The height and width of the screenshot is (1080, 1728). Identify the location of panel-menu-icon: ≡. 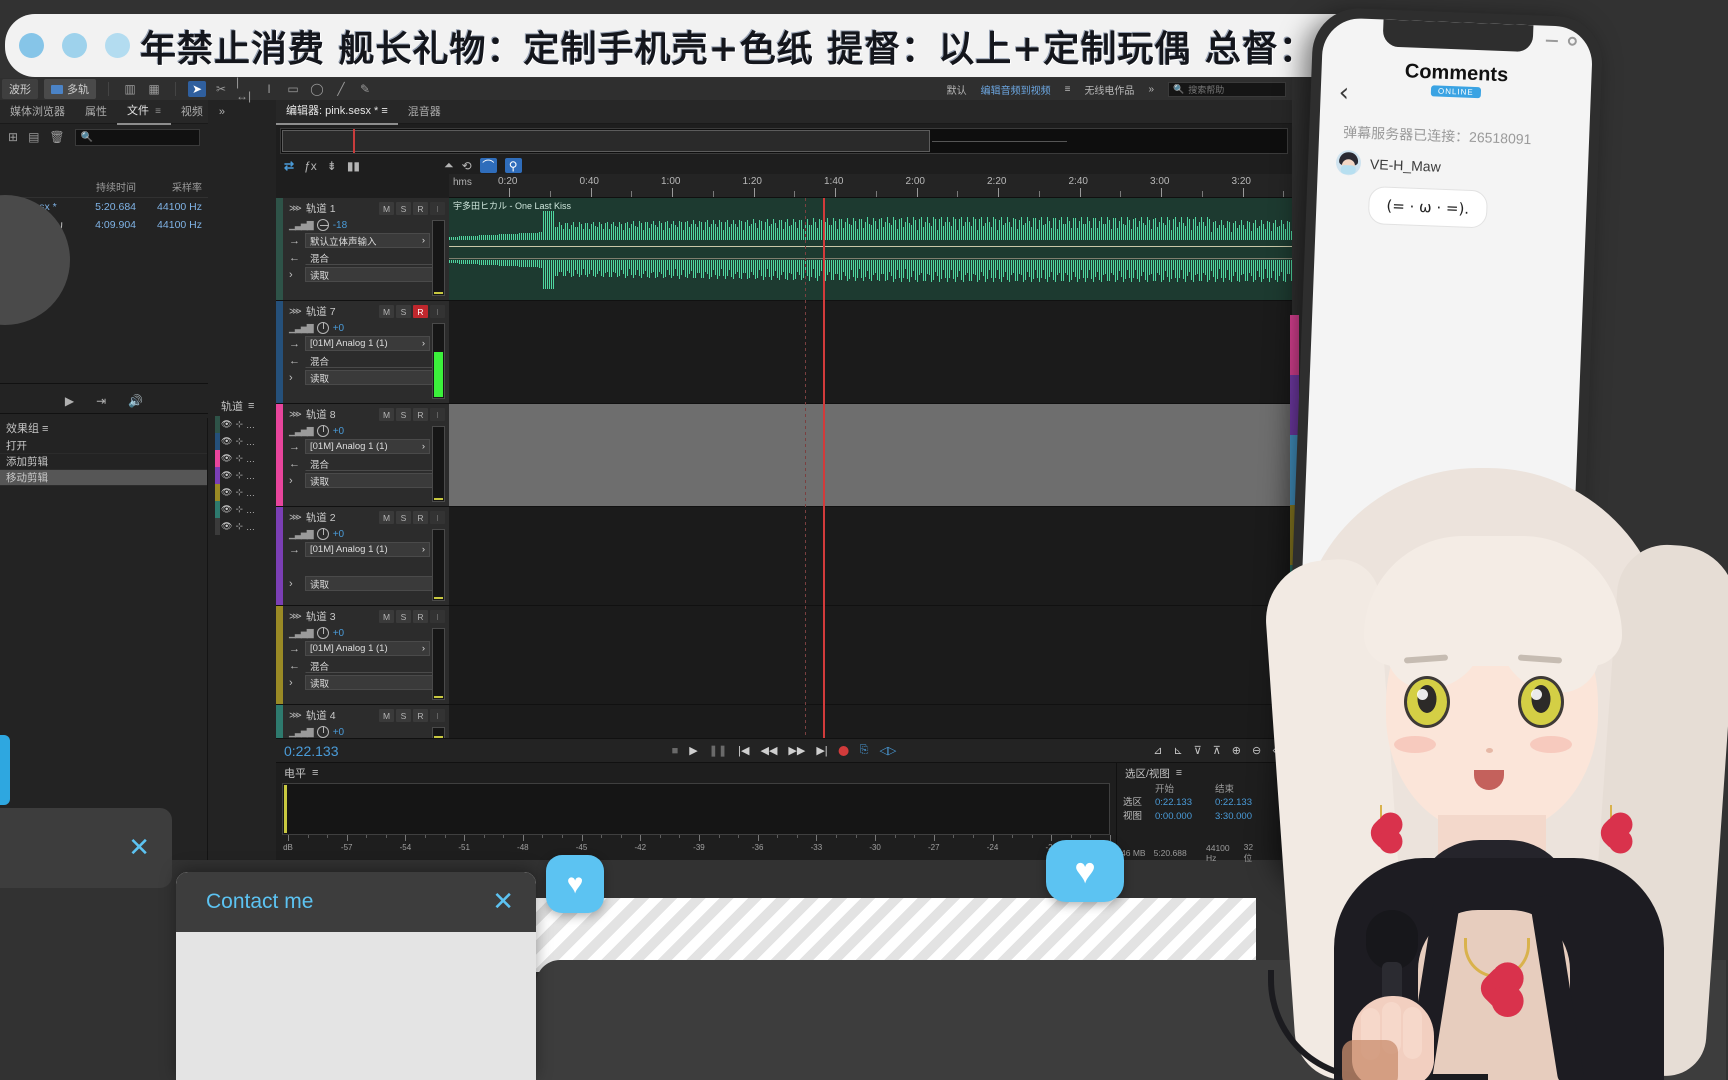
(158, 111).